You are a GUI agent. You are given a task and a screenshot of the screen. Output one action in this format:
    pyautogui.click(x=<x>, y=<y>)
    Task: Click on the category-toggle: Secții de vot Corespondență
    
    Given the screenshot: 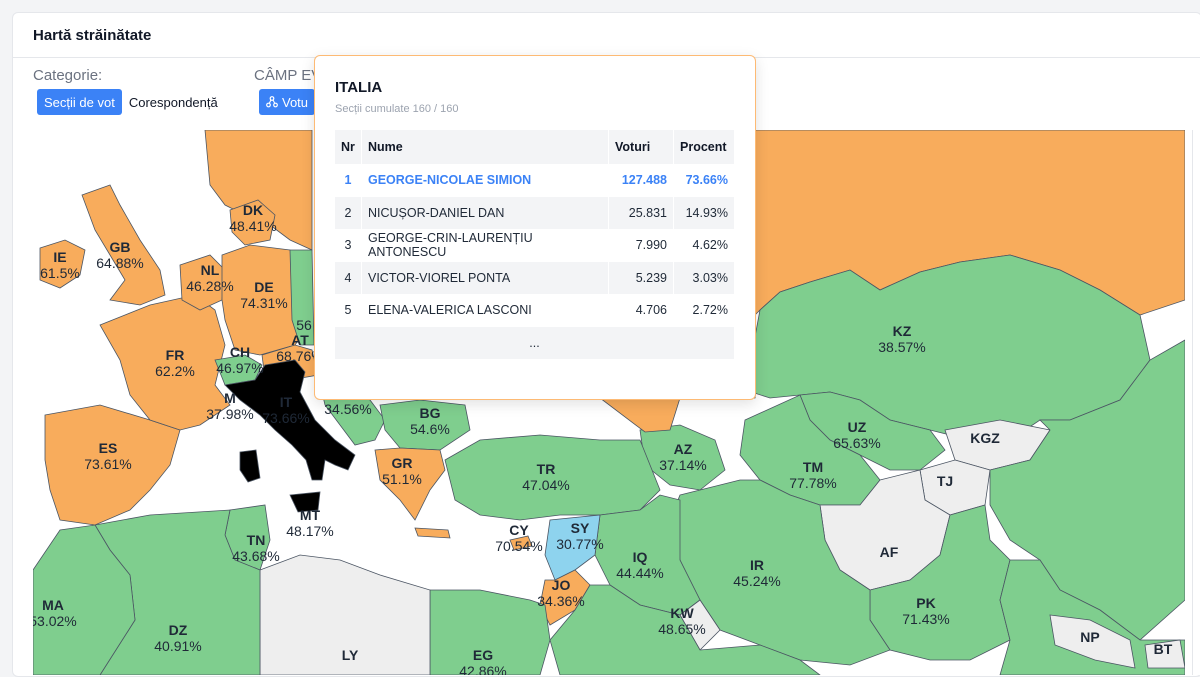 What is the action you would take?
    pyautogui.click(x=131, y=102)
    